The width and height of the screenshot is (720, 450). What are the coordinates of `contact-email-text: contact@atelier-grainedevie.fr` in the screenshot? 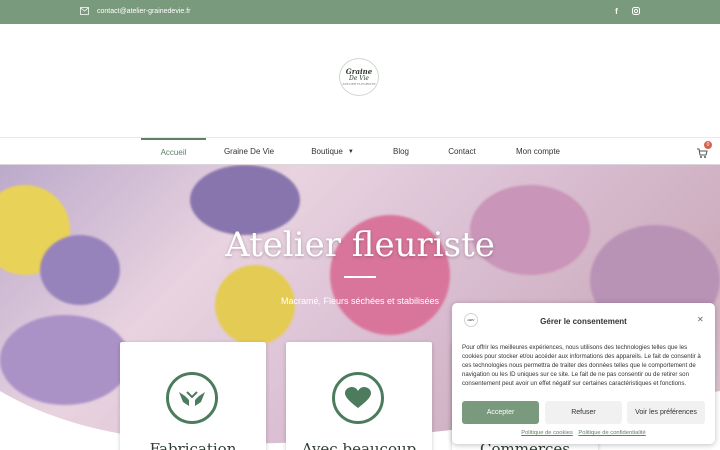 It's located at (144, 11).